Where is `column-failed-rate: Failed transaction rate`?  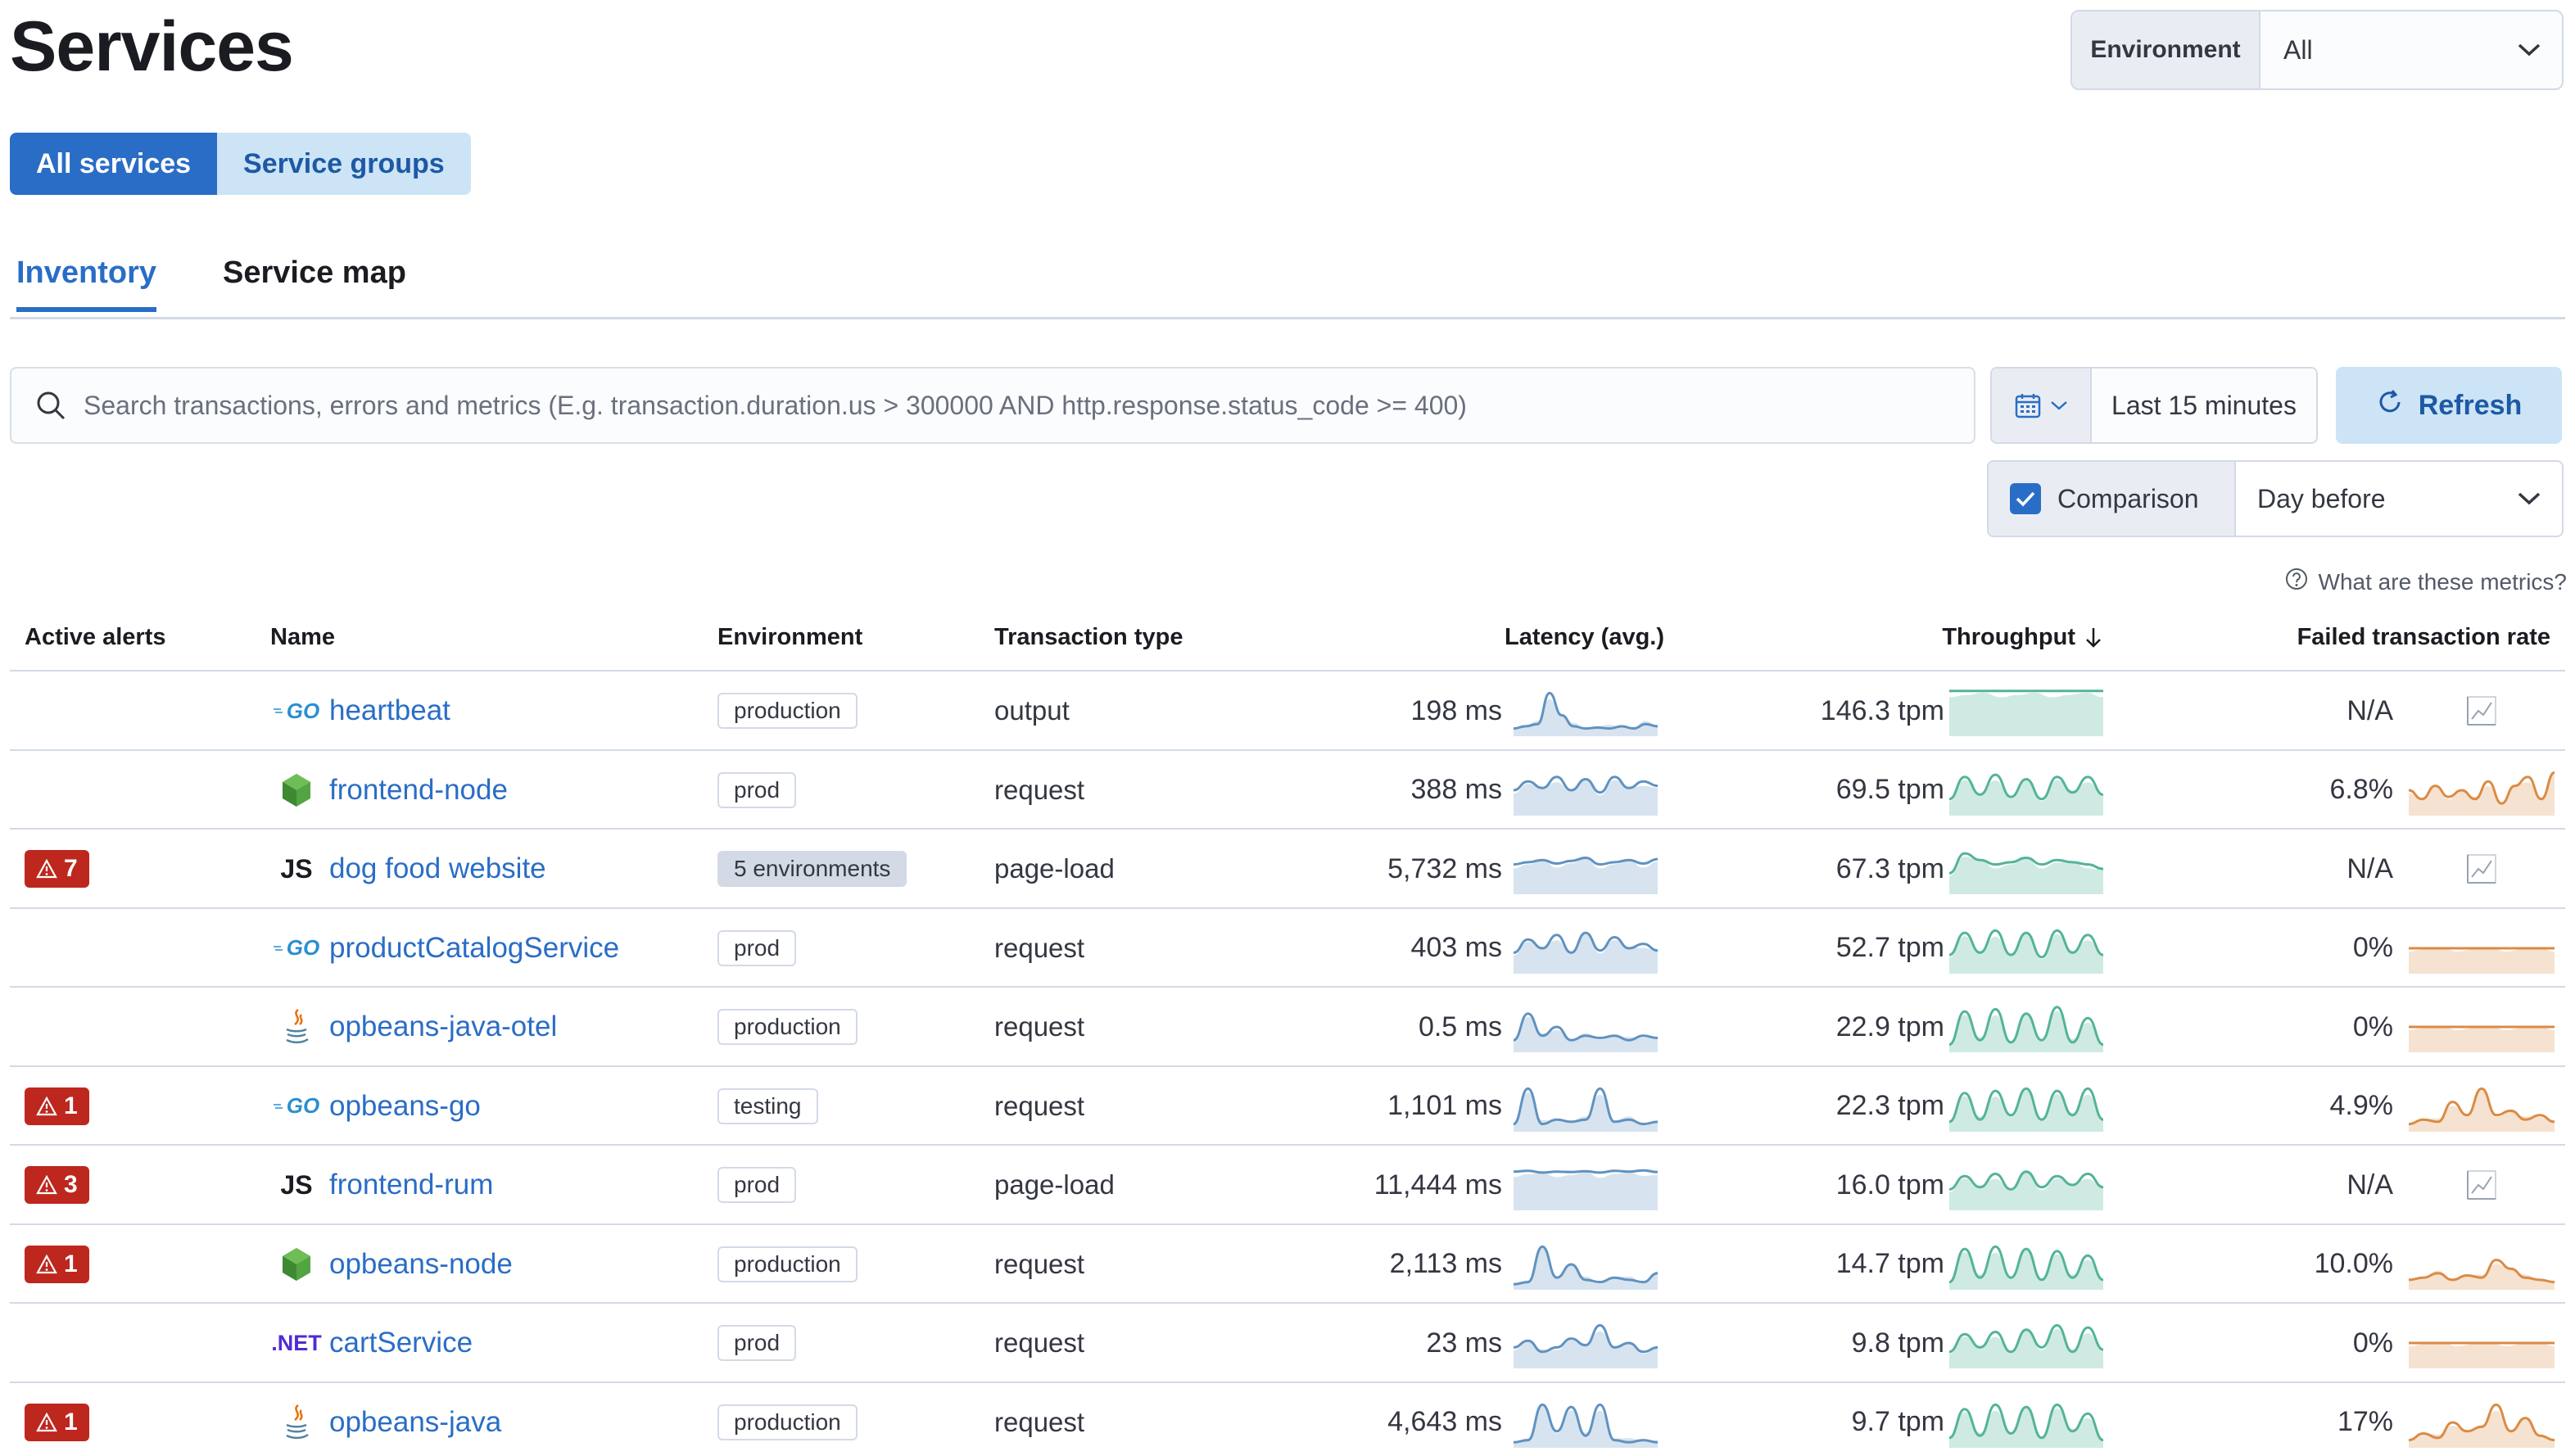
column-failed-rate: Failed transaction rate is located at coordinates (2424, 638).